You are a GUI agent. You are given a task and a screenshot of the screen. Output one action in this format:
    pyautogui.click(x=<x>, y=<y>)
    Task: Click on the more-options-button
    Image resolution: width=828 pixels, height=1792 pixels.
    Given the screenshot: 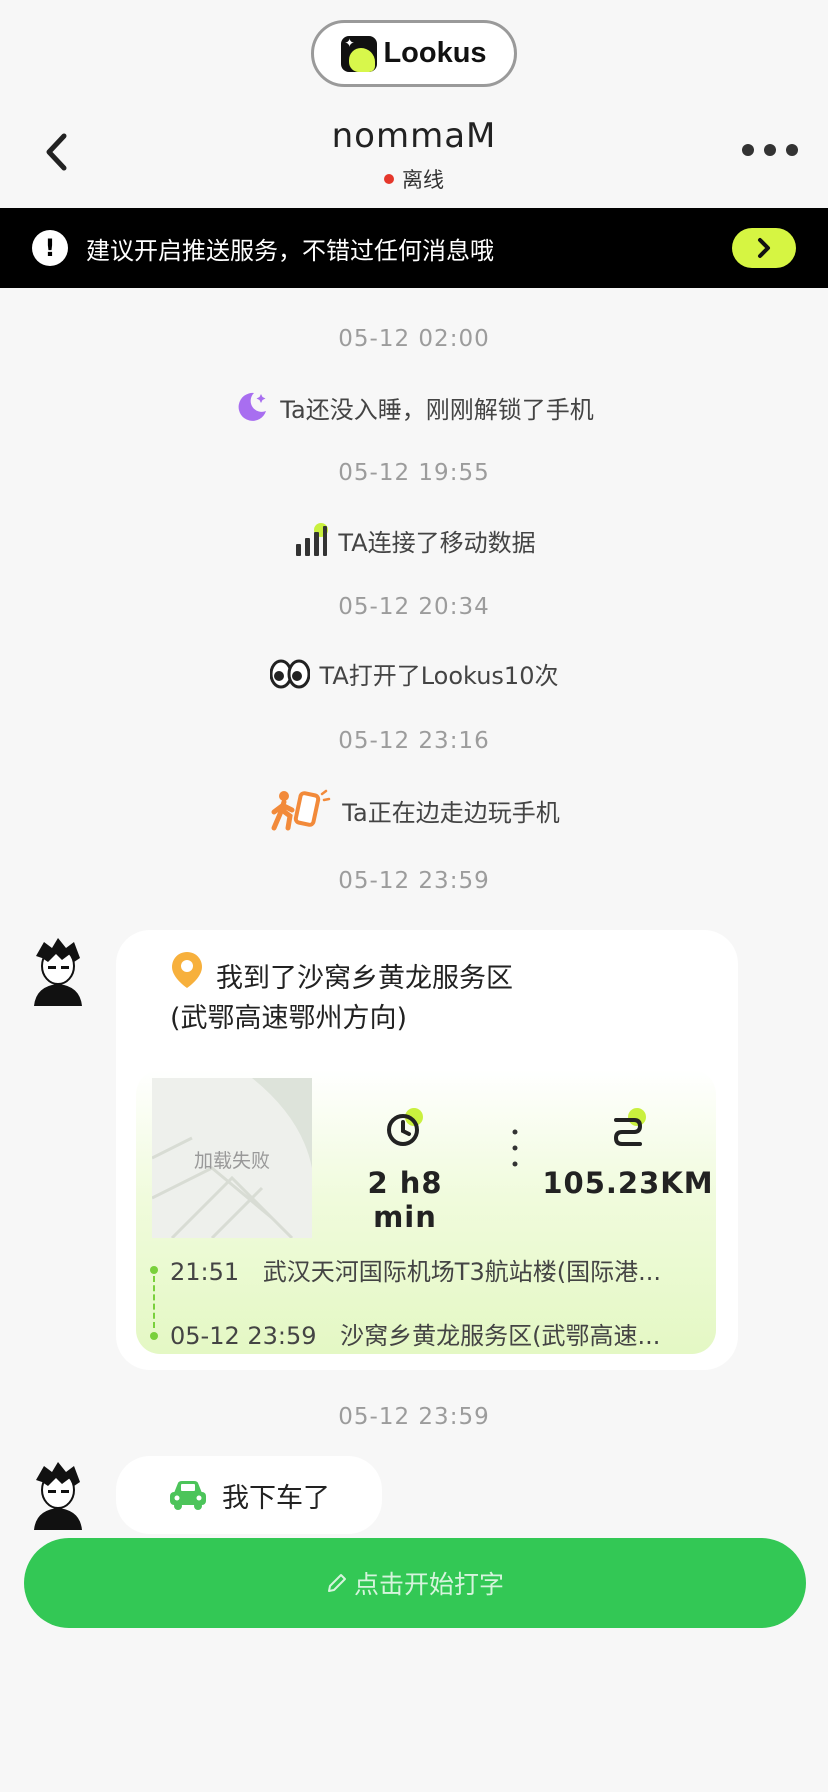 What is the action you would take?
    pyautogui.click(x=770, y=150)
    